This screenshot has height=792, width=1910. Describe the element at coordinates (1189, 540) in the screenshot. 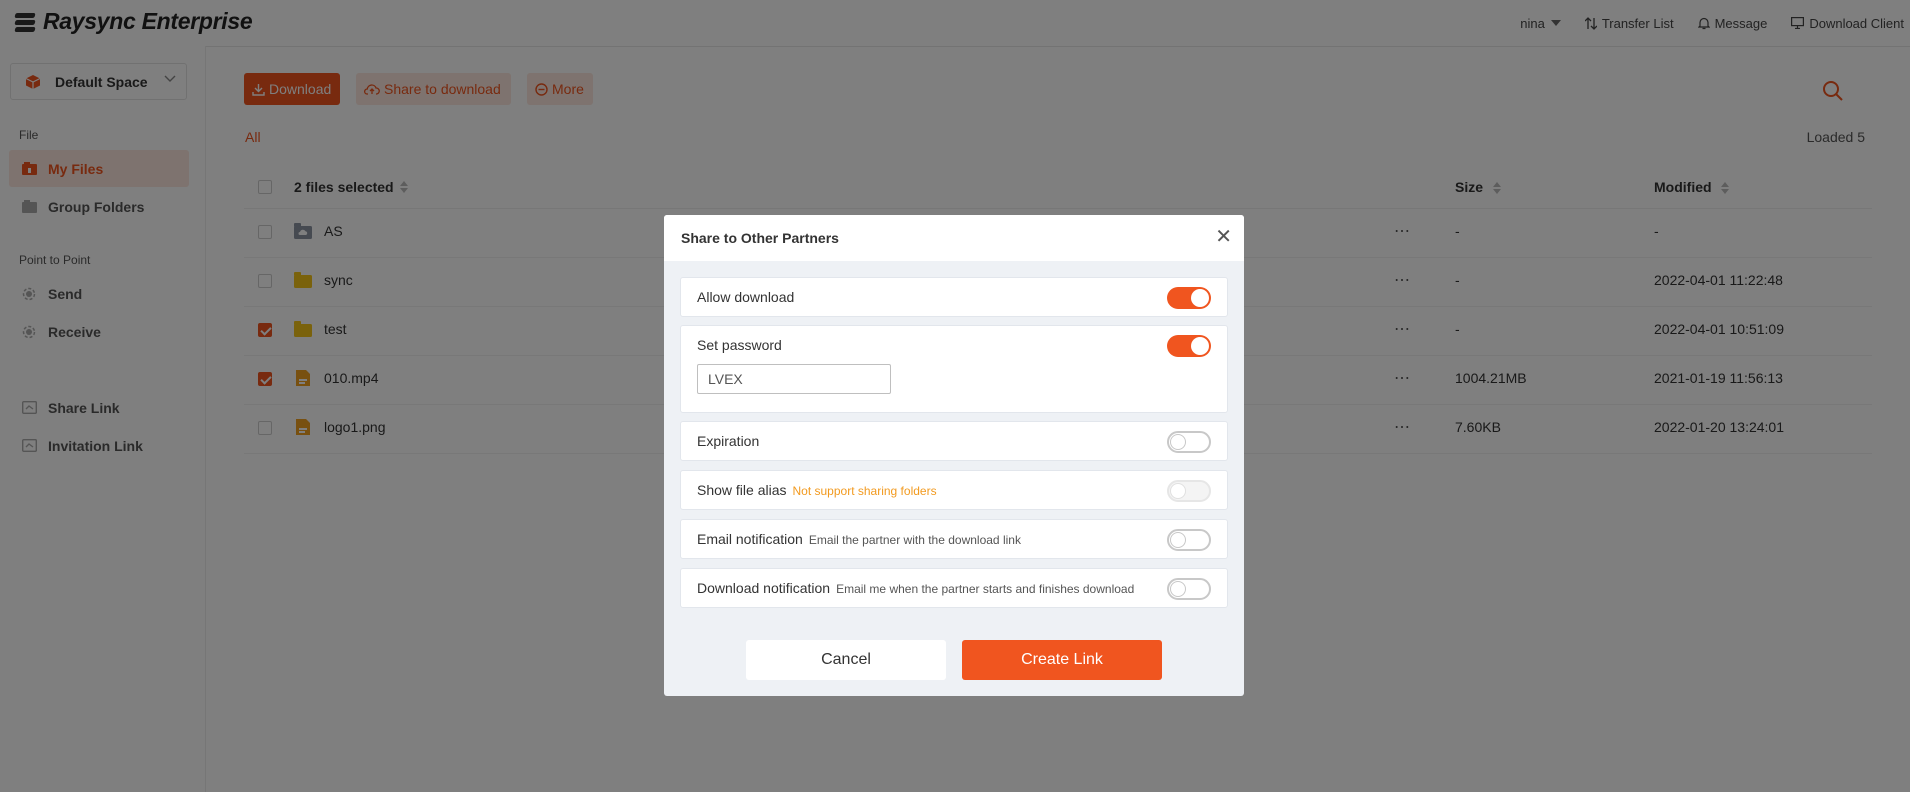

I see `email-notification-toggle` at that location.